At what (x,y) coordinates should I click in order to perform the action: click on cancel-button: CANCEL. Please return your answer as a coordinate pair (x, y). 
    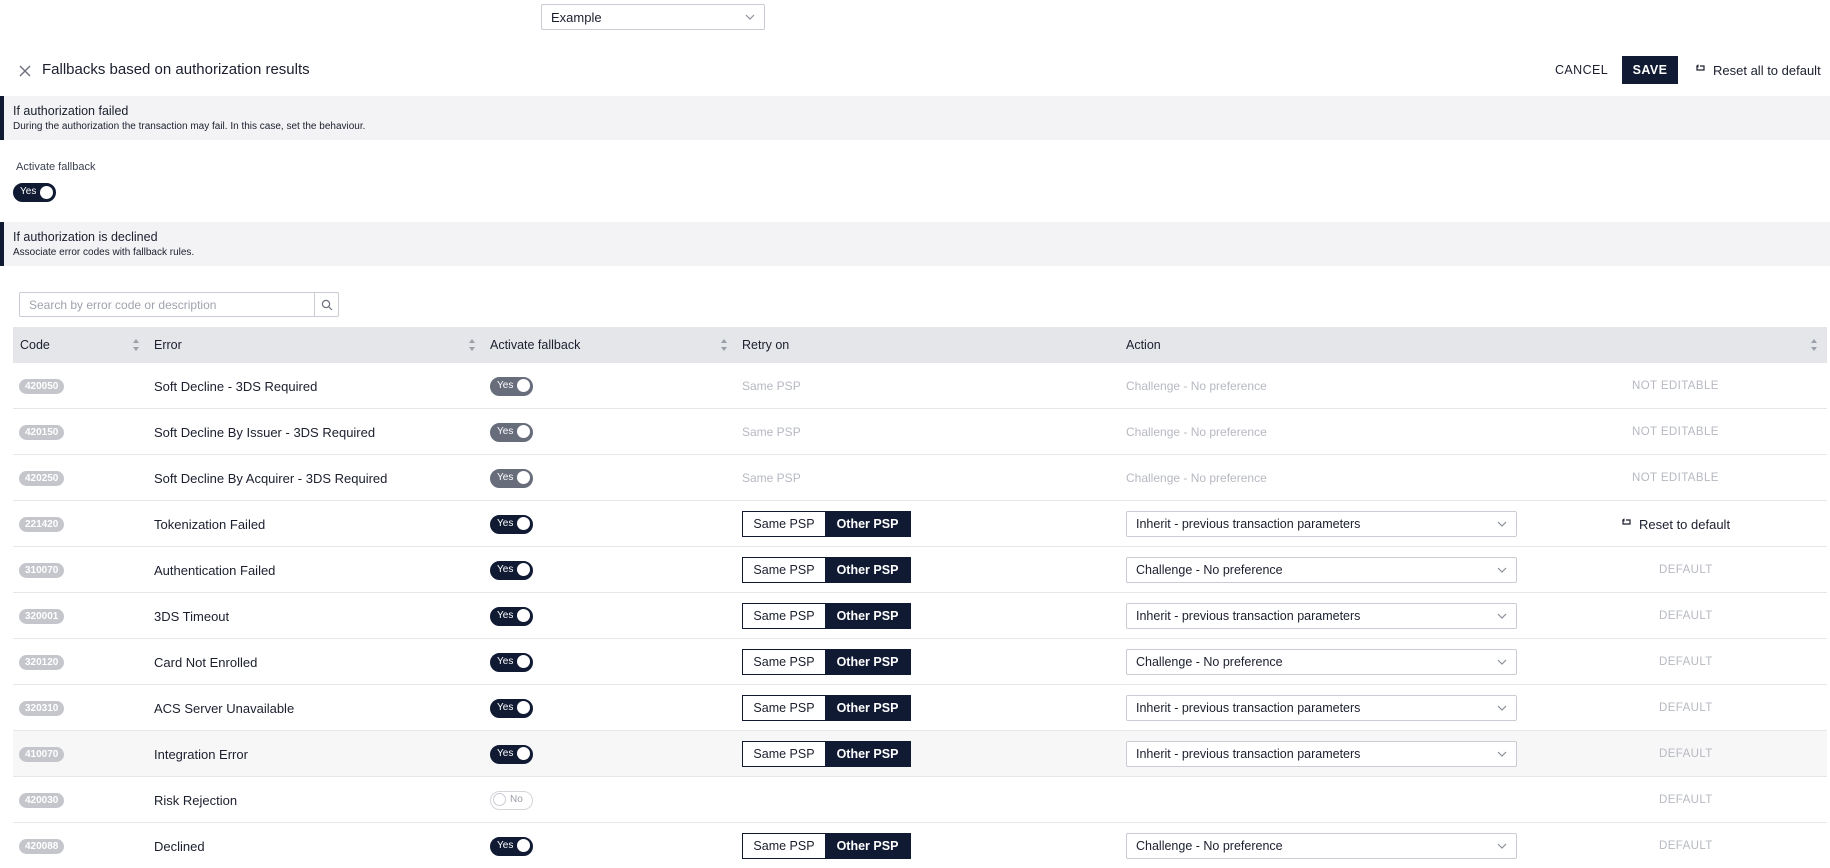
    Looking at the image, I should click on (1581, 70).